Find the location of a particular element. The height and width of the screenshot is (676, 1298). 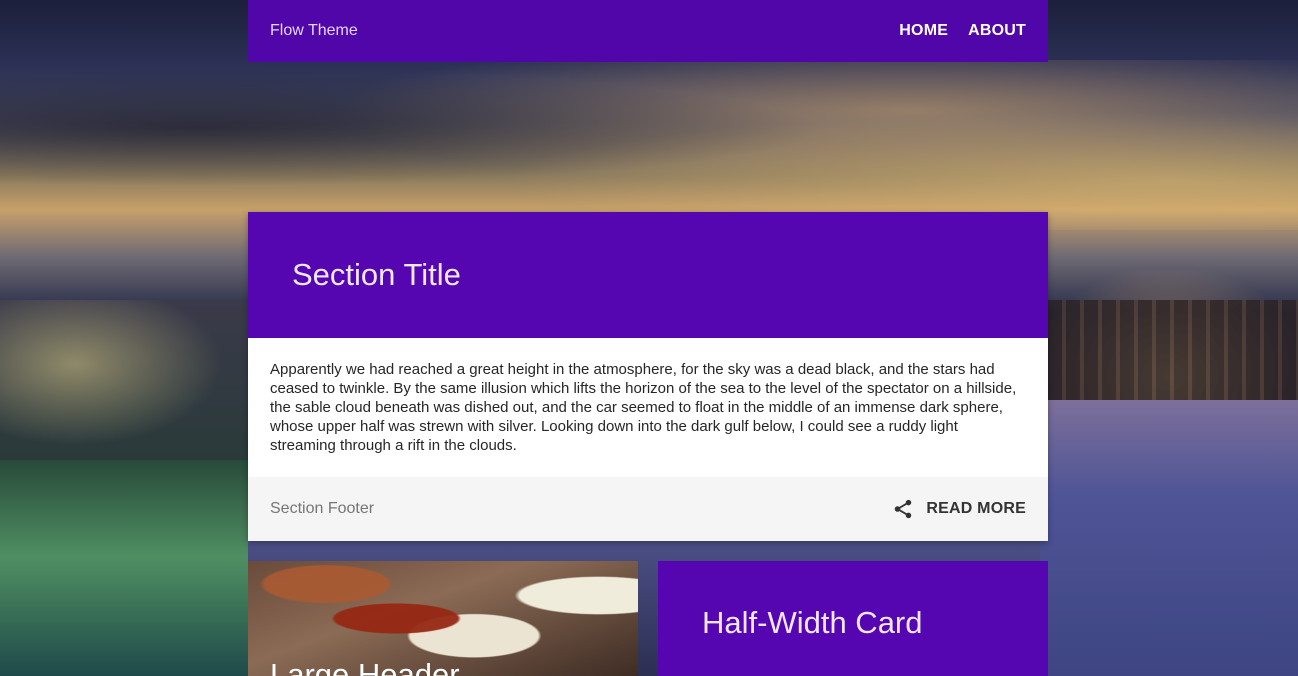

half-width-card: Half-Width Card is located at coordinates (853, 618).